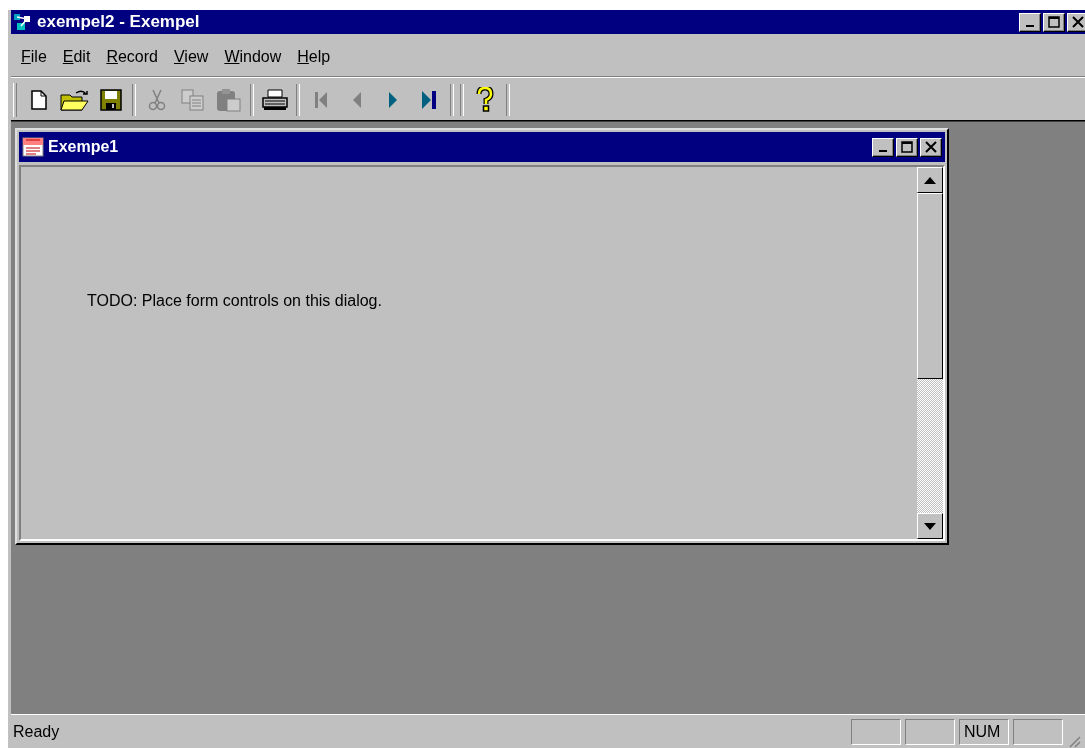 This screenshot has width=1085, height=748. I want to click on question-mark-icon, so click(485, 99).